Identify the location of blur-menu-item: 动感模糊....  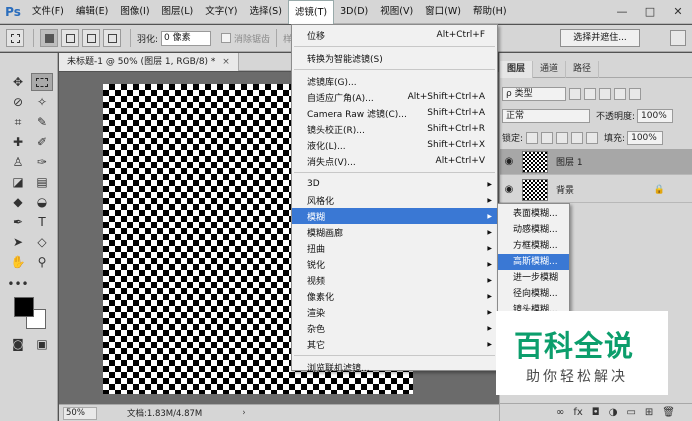
(533, 230).